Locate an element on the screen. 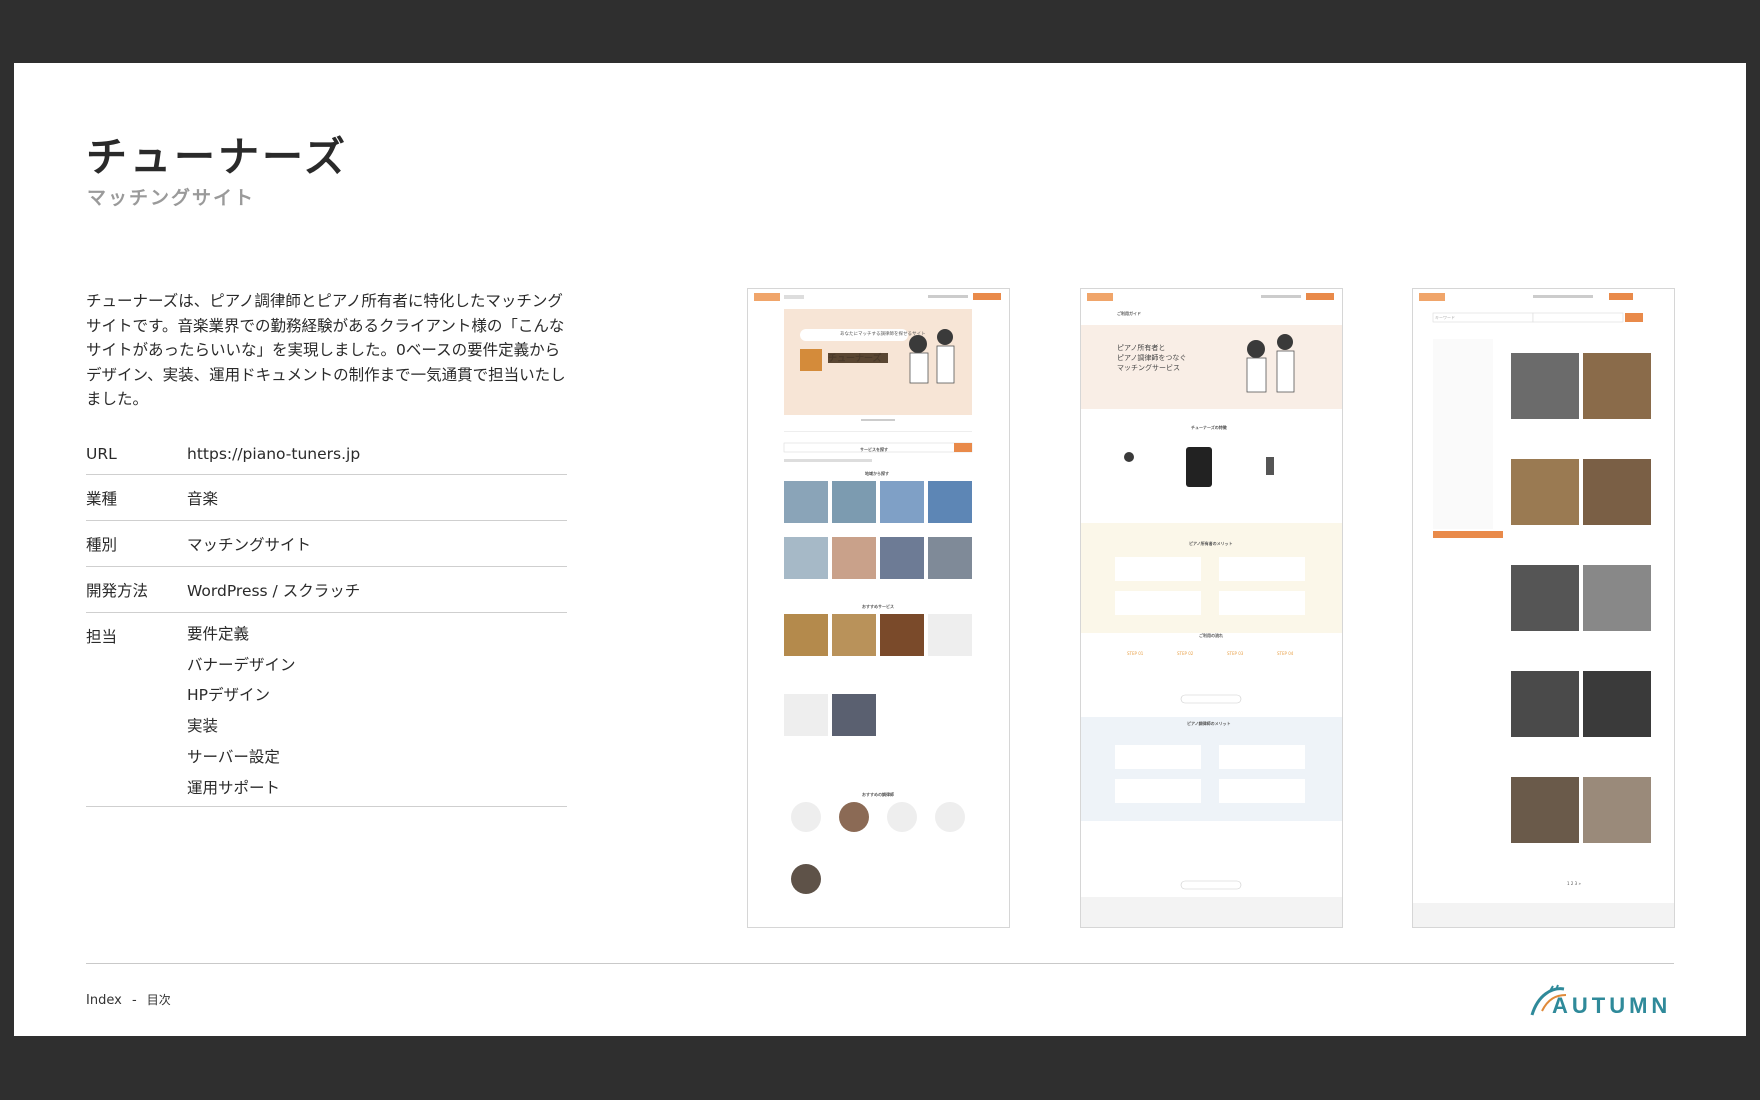 The width and height of the screenshot is (1760, 1100). info-row-role: 担当 要件定義 バナーデザイン HPデザイン 実装 サーバー設定 運用サポート is located at coordinates (326, 710).